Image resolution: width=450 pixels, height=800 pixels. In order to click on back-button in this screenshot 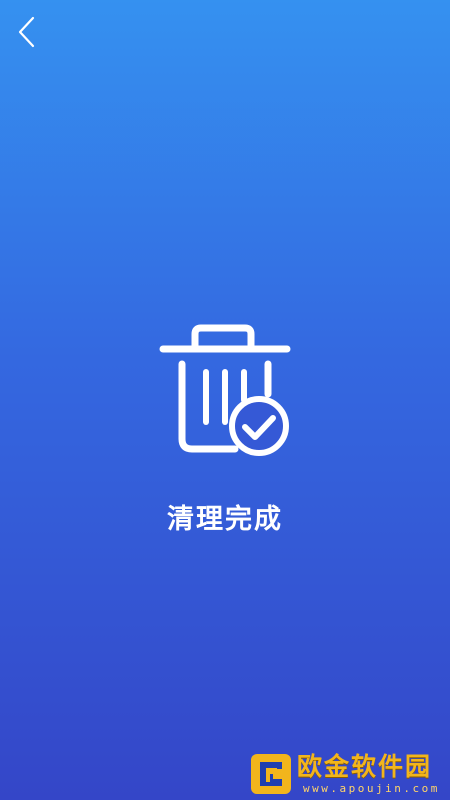, I will do `click(28, 32)`.